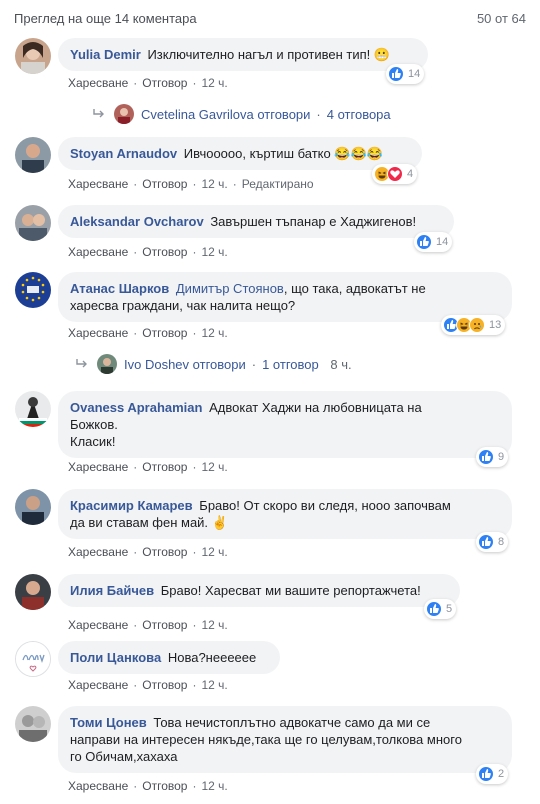 This screenshot has height=804, width=540. What do you see at coordinates (410, 174) in the screenshot?
I see `reaction-count: 4` at bounding box center [410, 174].